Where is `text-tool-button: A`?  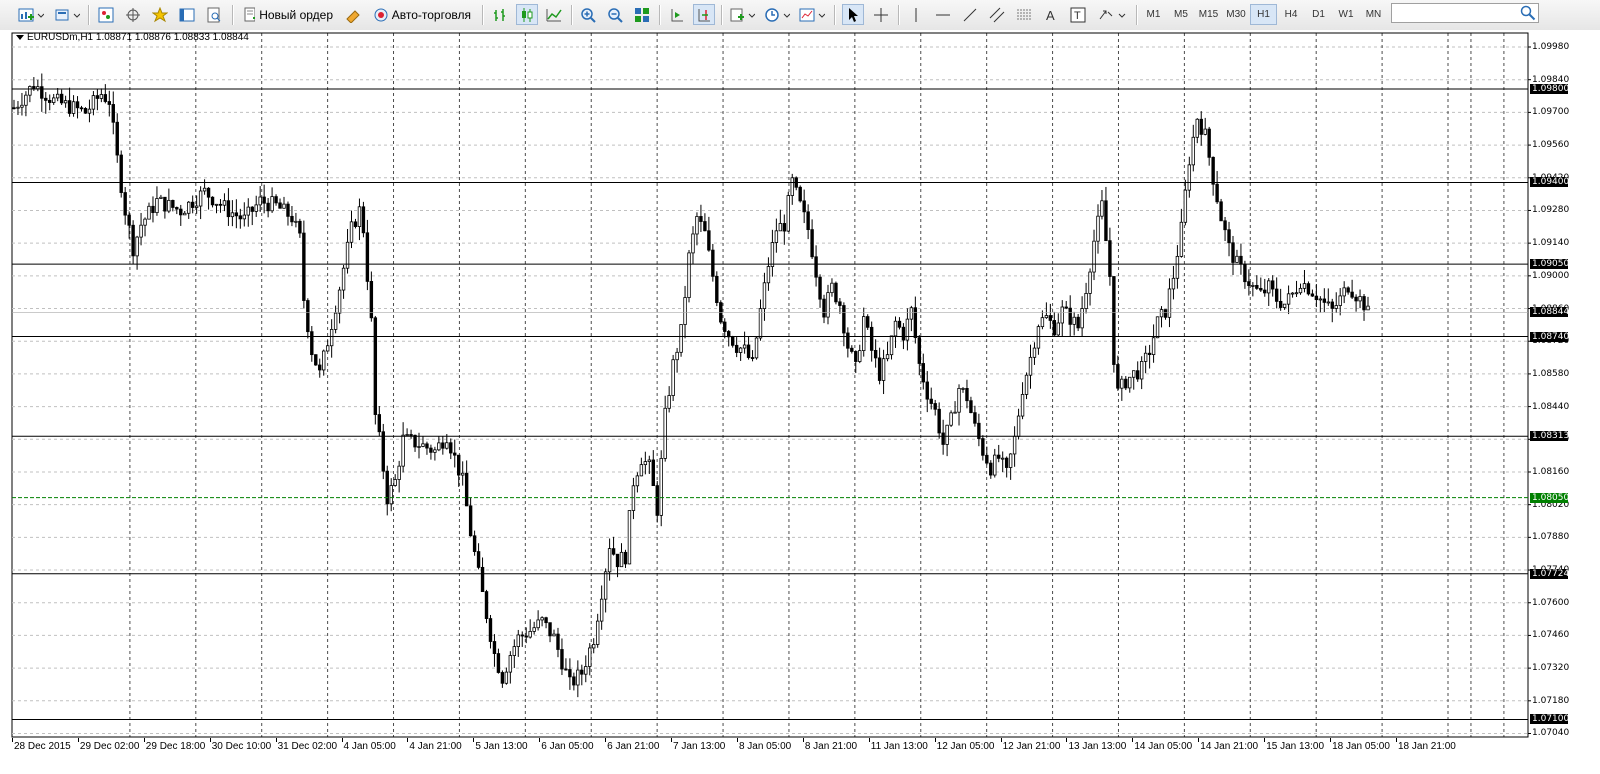 text-tool-button: A is located at coordinates (1051, 14).